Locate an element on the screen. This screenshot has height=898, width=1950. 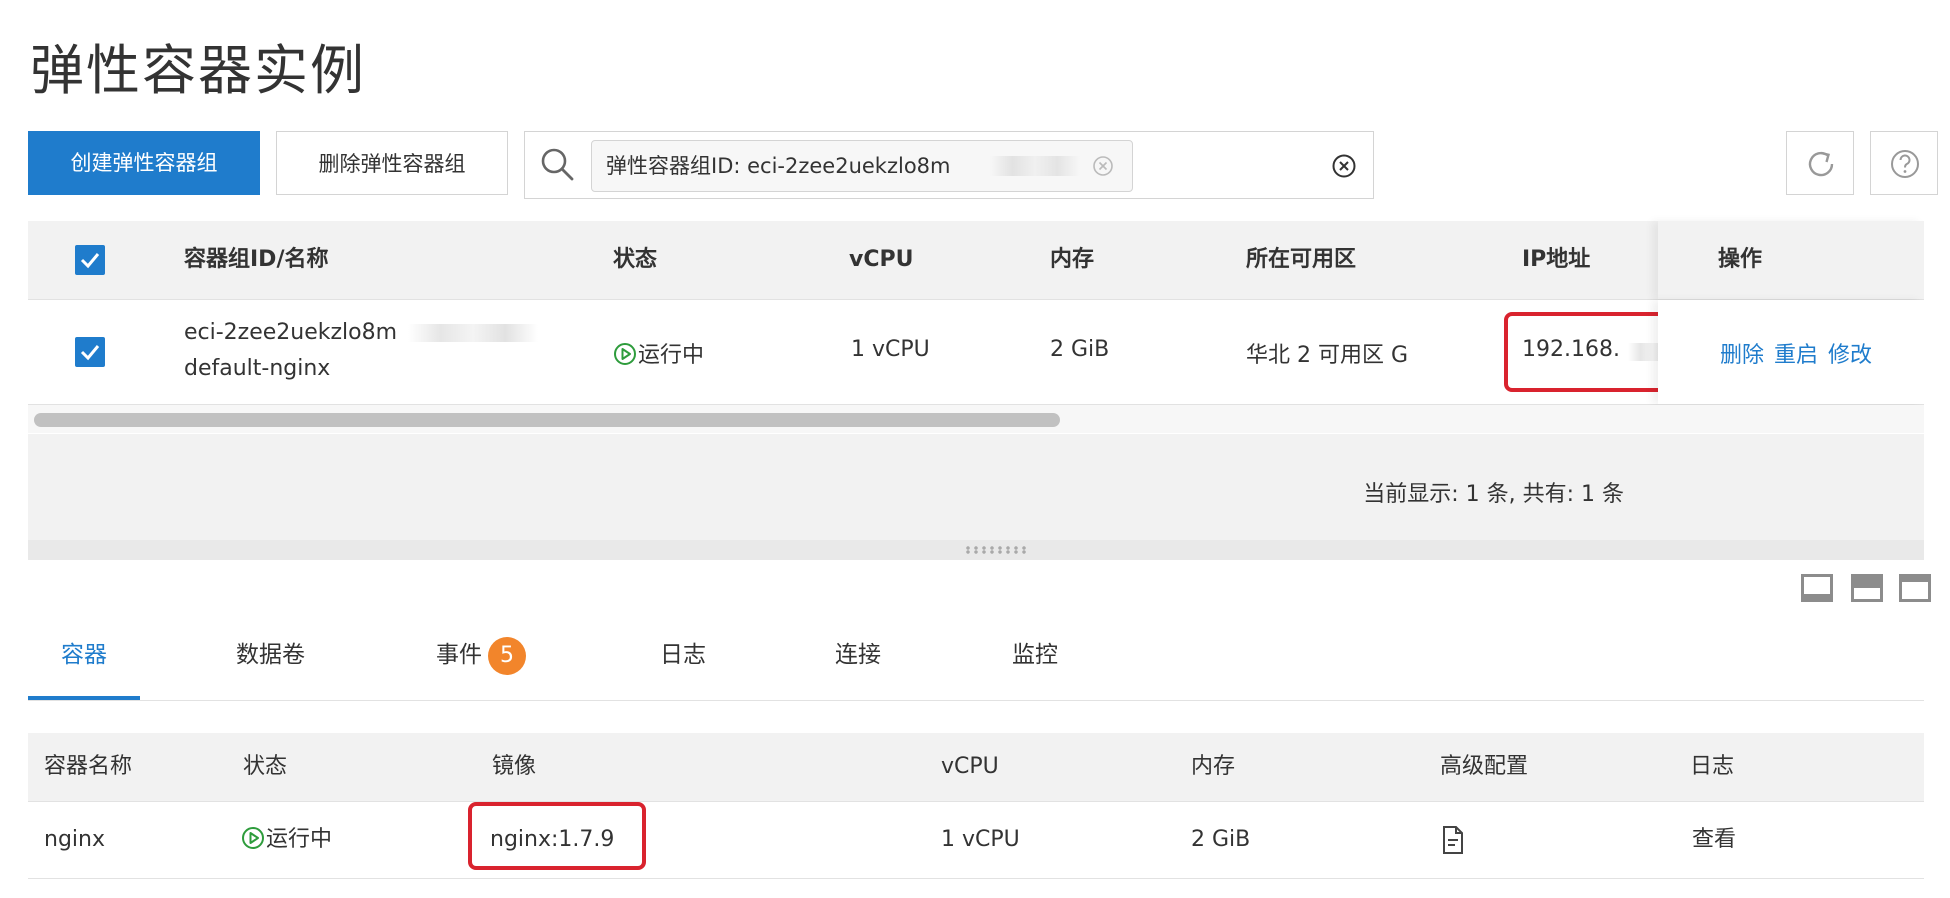
container-vcpu: 1 vCPU is located at coordinates (980, 839).